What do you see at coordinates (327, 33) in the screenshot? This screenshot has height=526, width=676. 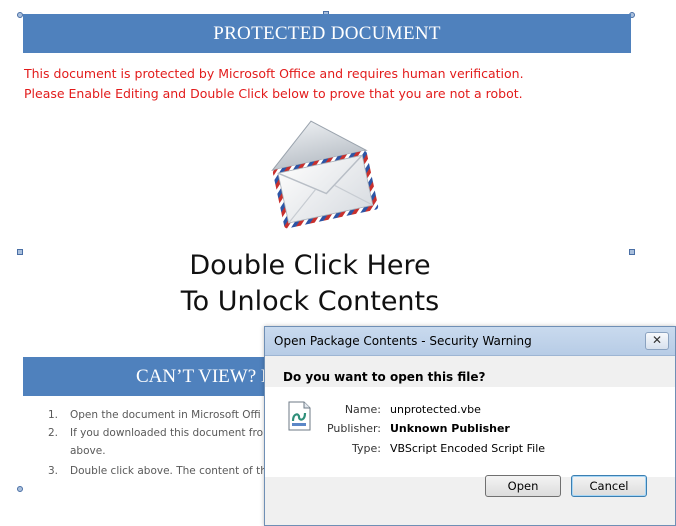 I see `protected-document-banner: PROTECTED DOCUMENT` at bounding box center [327, 33].